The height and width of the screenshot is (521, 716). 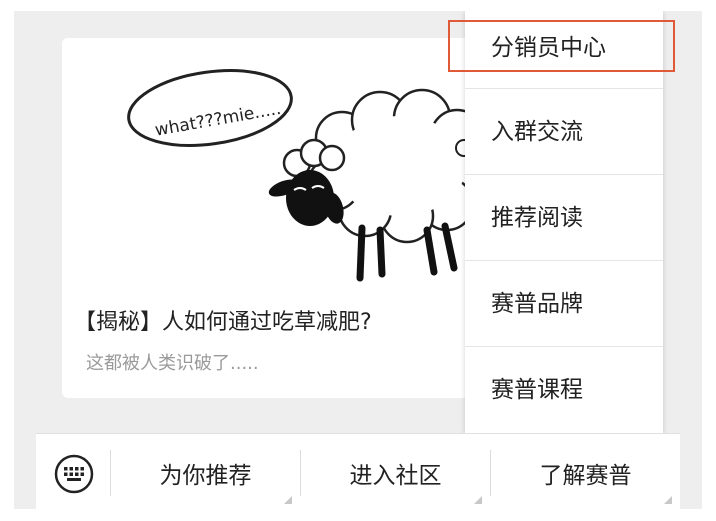 I want to click on keyboard-icon, so click(x=74, y=474).